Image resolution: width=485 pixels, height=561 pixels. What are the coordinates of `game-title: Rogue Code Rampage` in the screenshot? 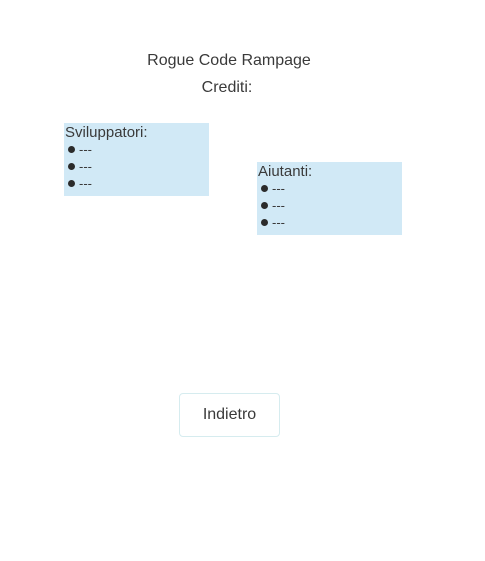 It's located at (229, 60).